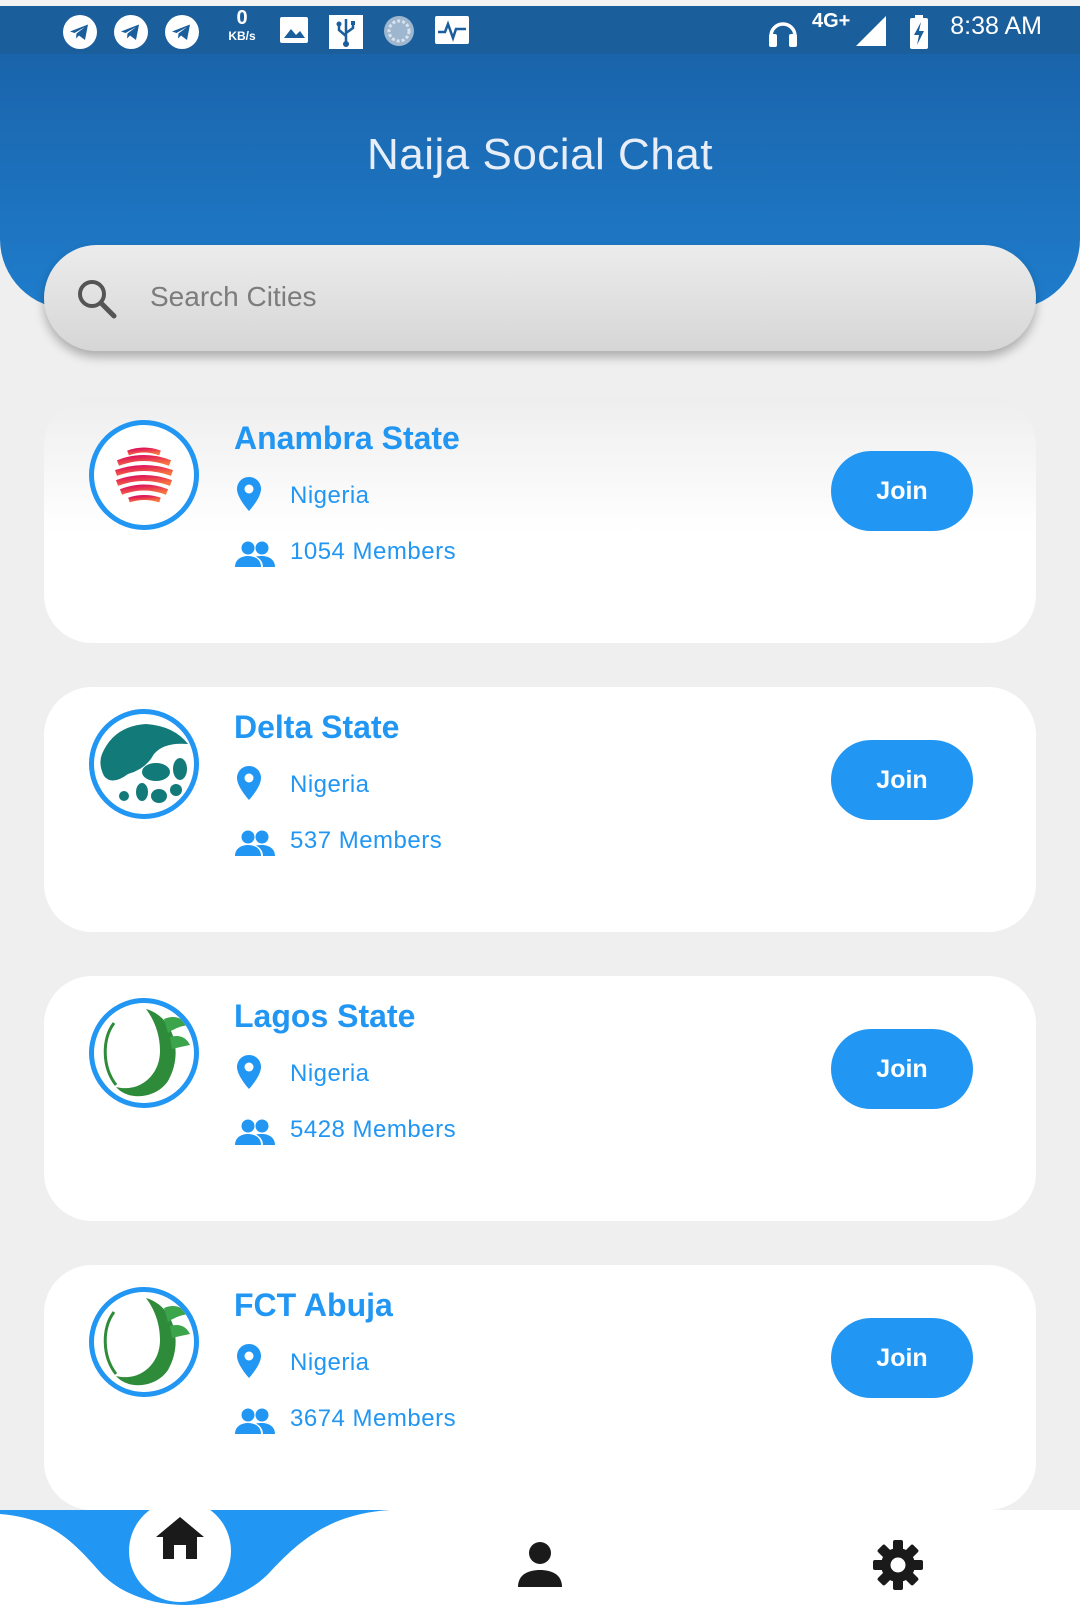 This screenshot has width=1080, height=1620. Describe the element at coordinates (898, 1565) in the screenshot. I see `settings-icon` at that location.